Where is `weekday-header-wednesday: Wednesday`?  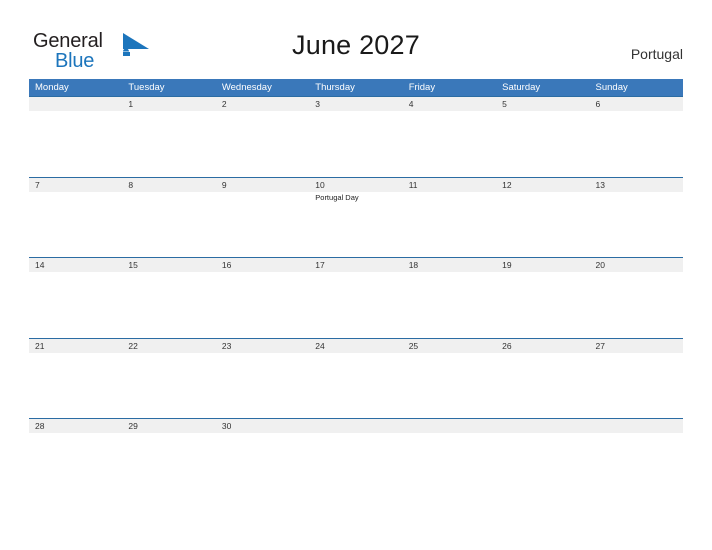
weekday-header-wednesday: Wednesday is located at coordinates (246, 87).